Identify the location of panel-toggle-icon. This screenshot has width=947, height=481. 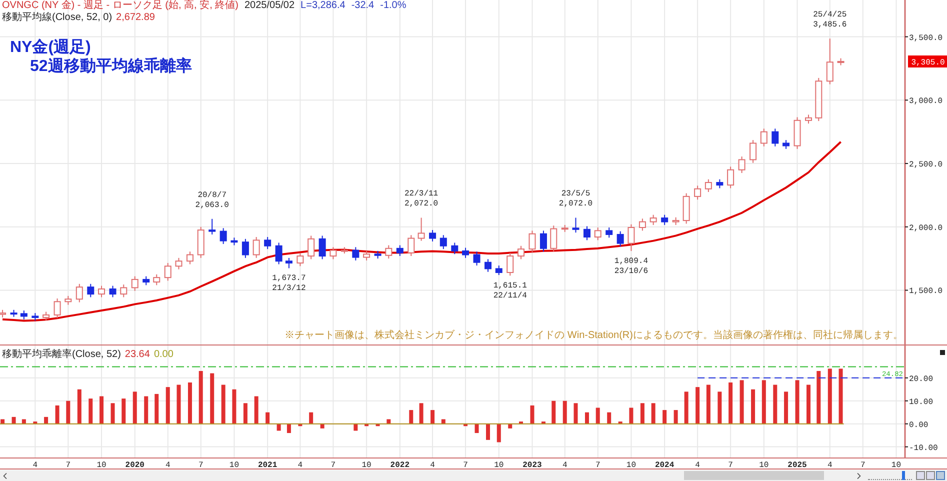
(942, 352).